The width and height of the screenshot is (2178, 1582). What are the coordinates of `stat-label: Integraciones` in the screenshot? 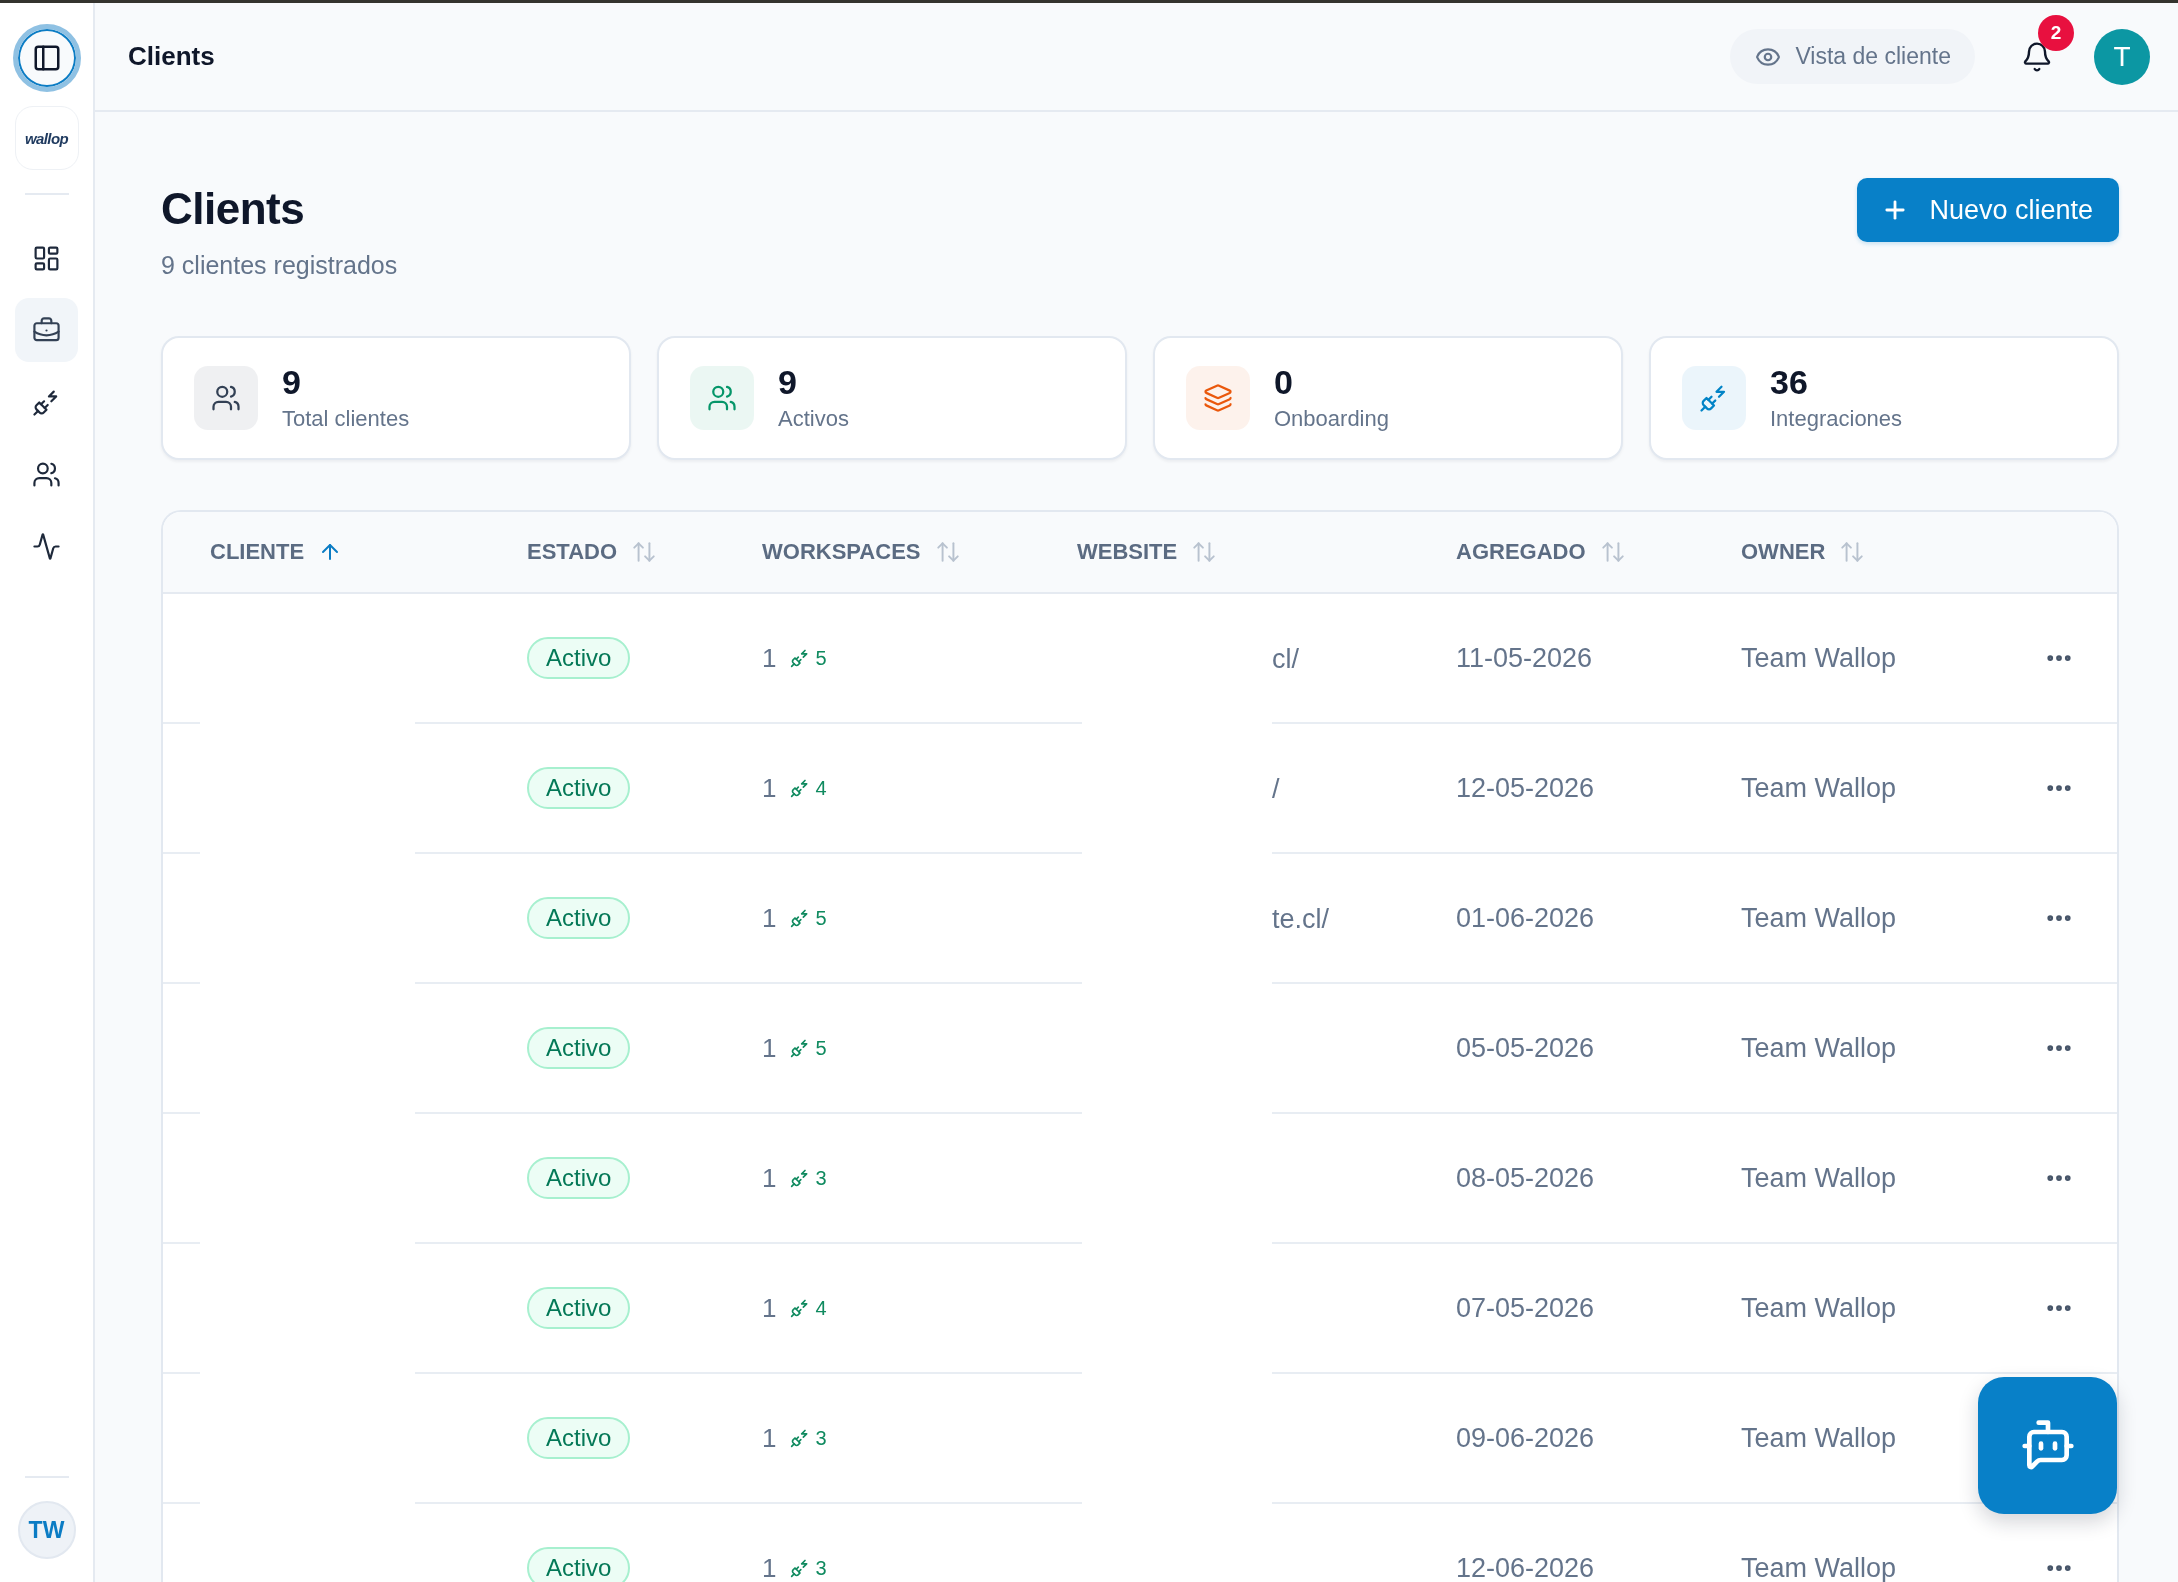 It's located at (1836, 419).